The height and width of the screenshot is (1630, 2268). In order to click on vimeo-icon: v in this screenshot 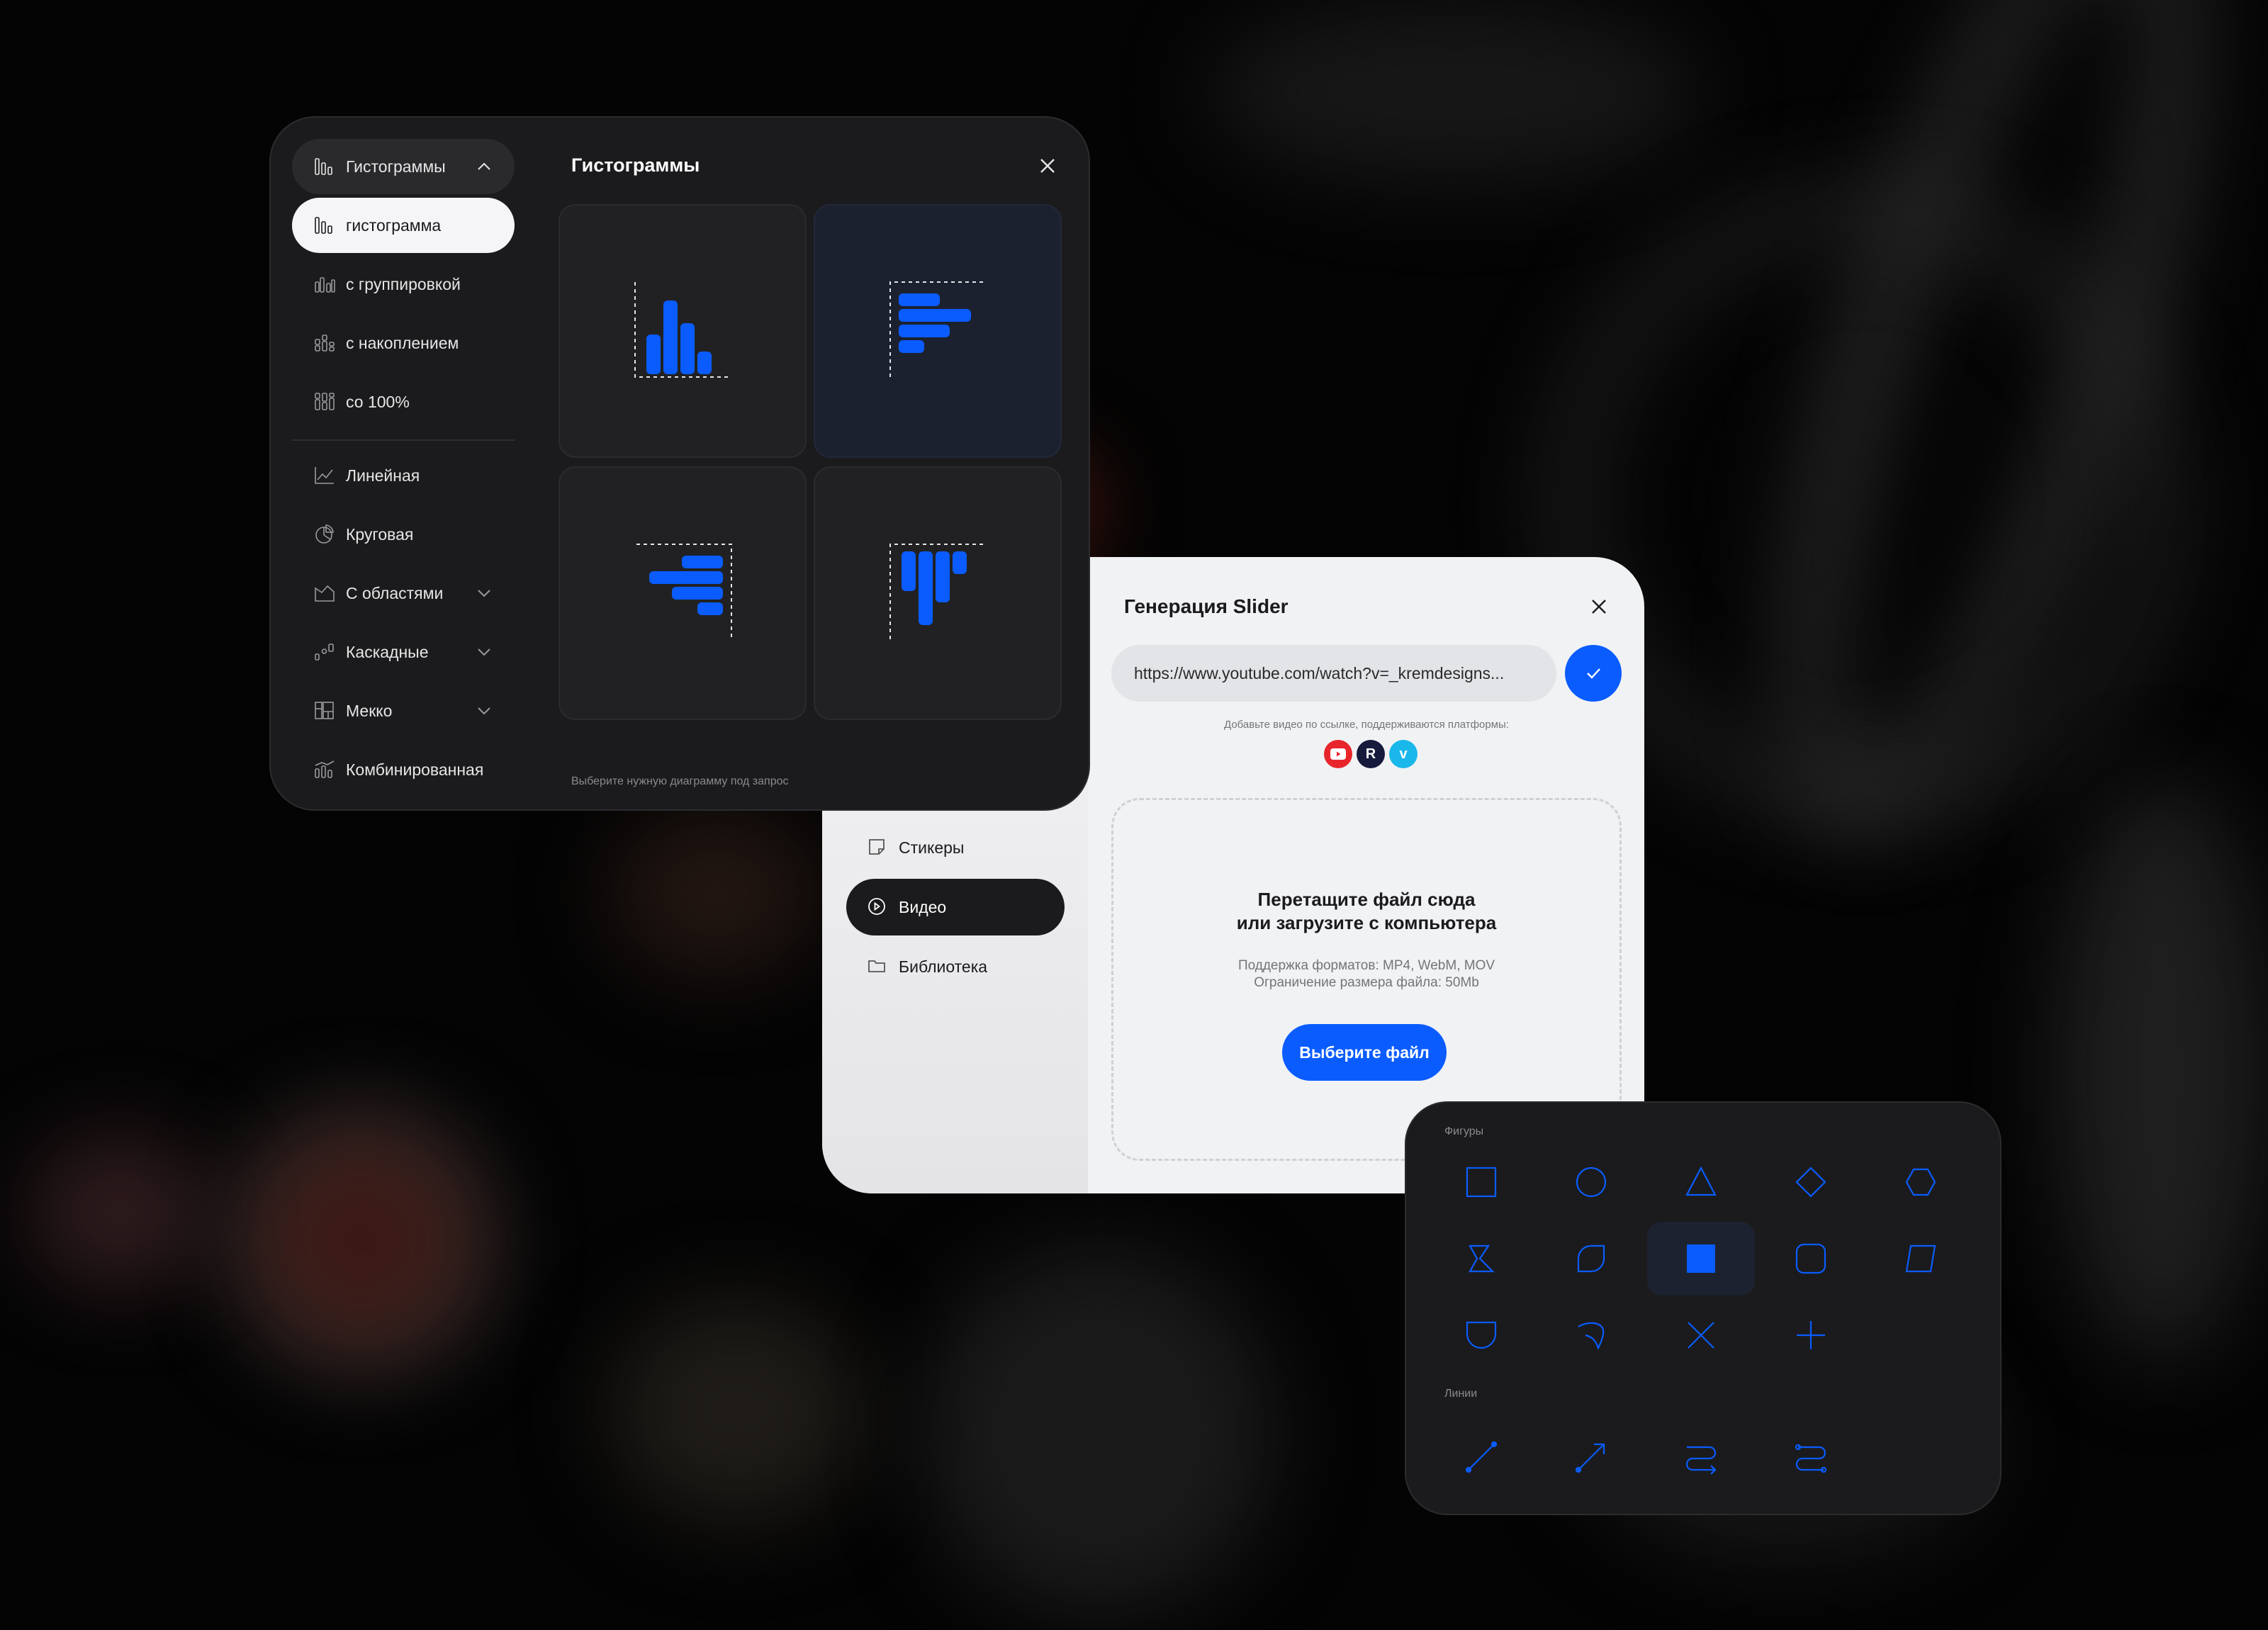, I will do `click(1403, 754)`.